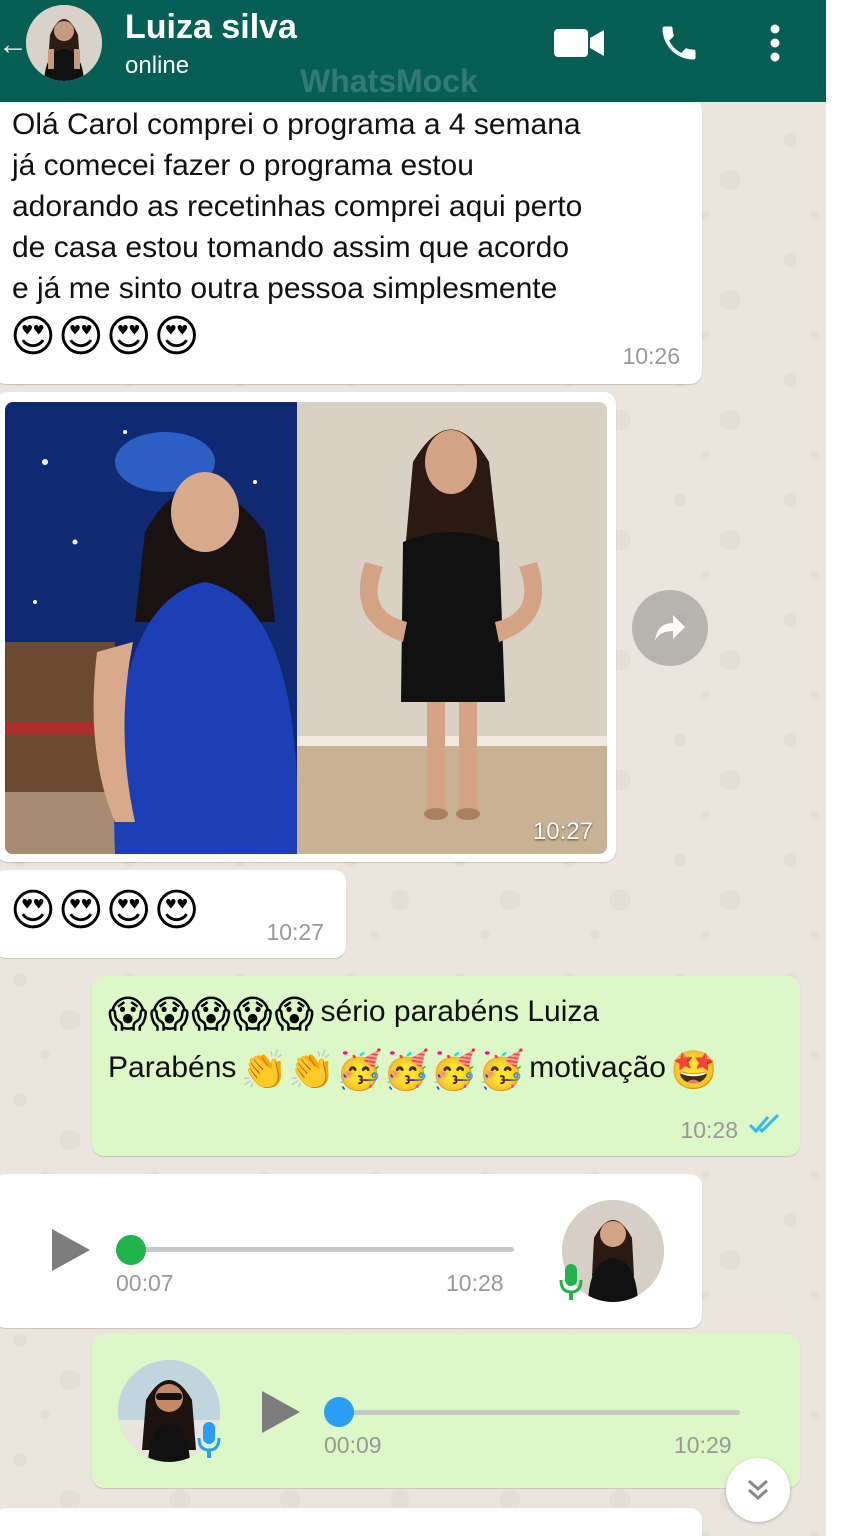  What do you see at coordinates (351, 1522) in the screenshot?
I see `incoming-message-bubble` at bounding box center [351, 1522].